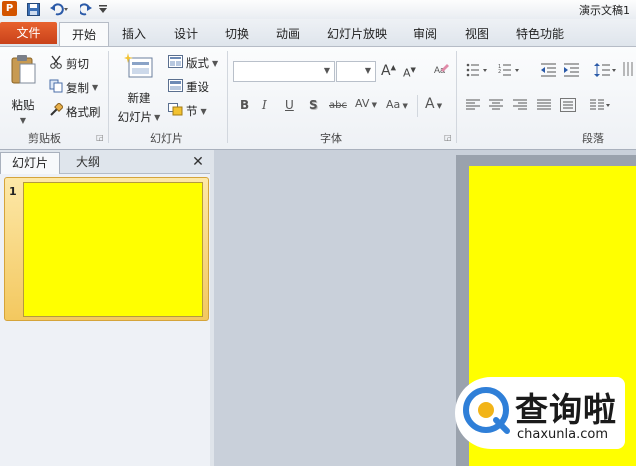 This screenshot has height=466, width=636. Describe the element at coordinates (604, 10) in the screenshot. I see `document-title: 演示文稿1` at that location.